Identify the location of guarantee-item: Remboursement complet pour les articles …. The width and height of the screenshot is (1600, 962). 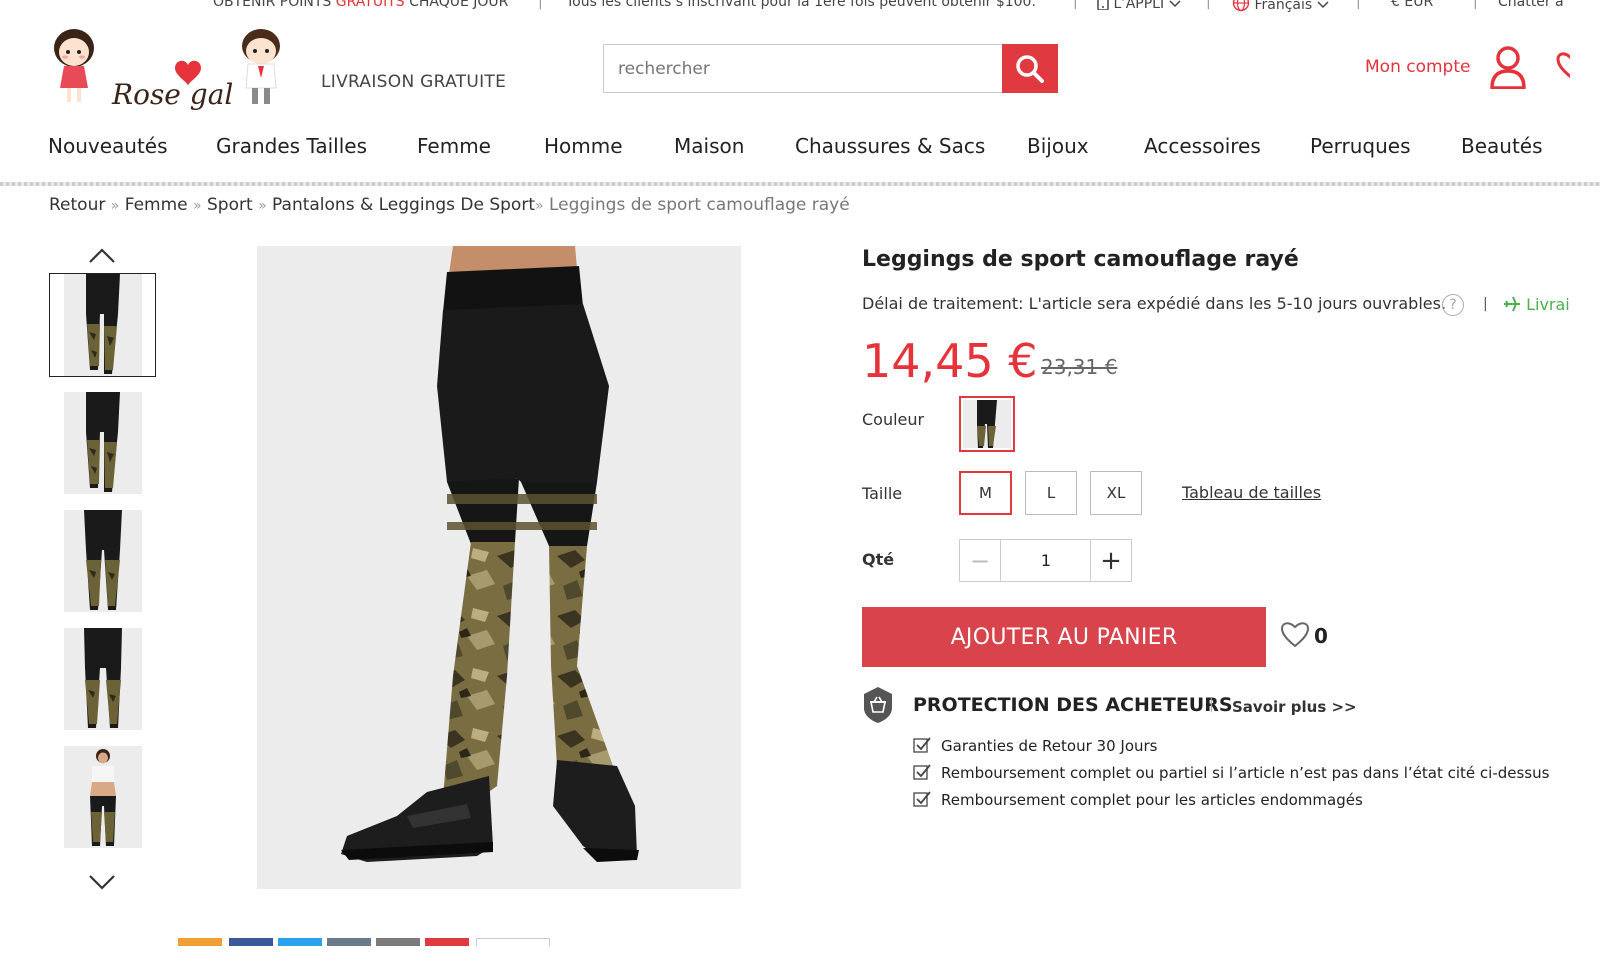
(1138, 800).